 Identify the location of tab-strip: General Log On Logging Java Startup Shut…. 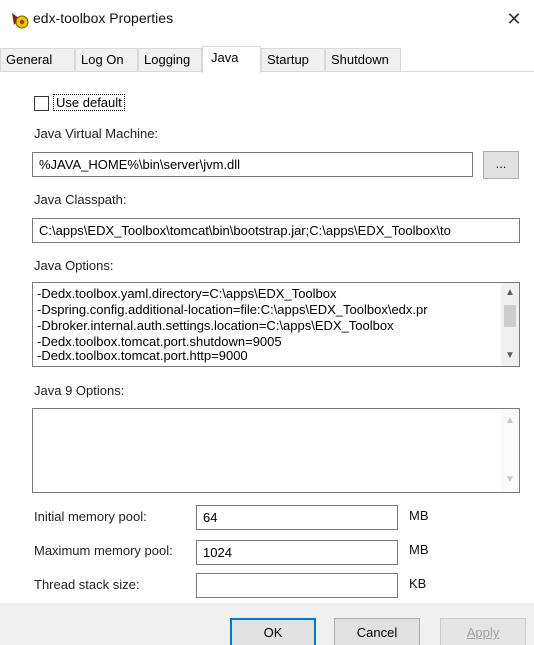
(267, 59).